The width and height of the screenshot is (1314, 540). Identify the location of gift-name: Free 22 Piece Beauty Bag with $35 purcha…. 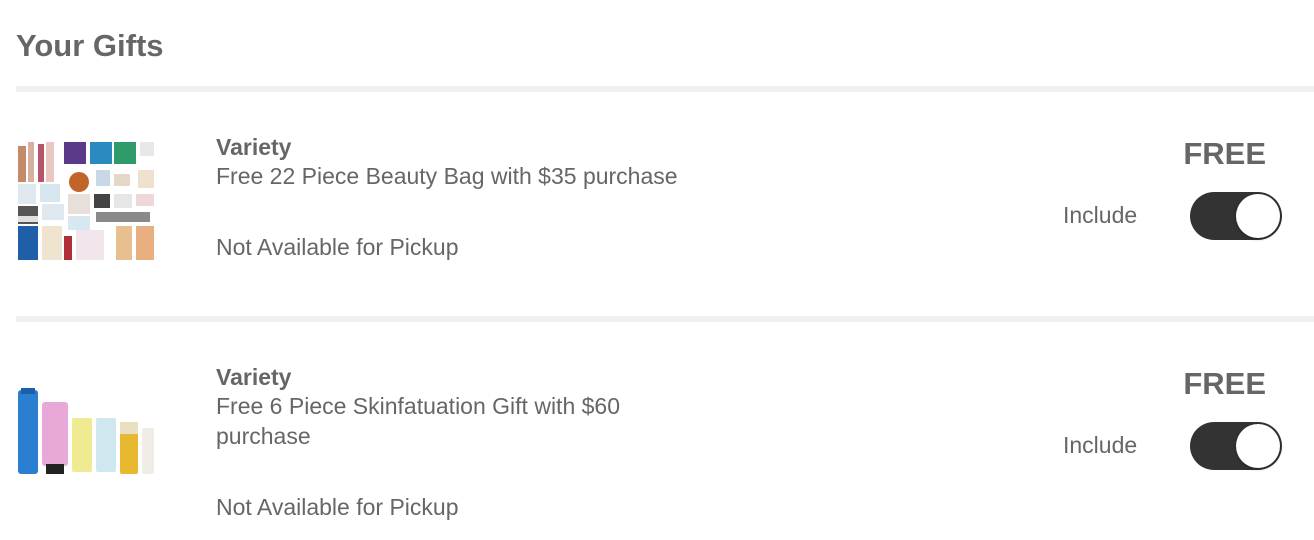
(447, 176).